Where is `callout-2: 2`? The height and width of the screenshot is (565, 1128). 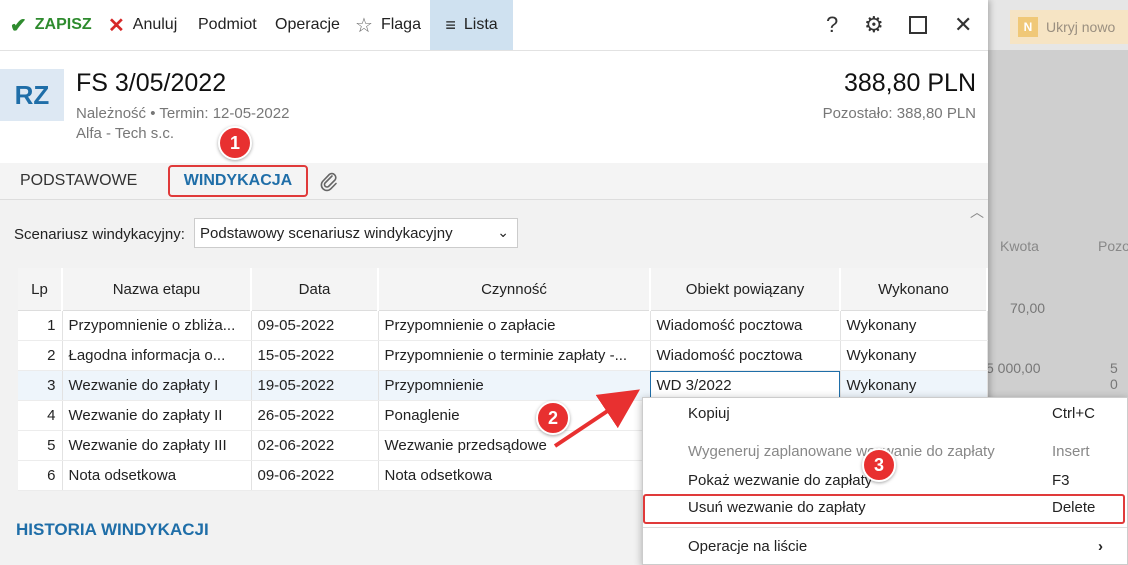
callout-2: 2 is located at coordinates (553, 418).